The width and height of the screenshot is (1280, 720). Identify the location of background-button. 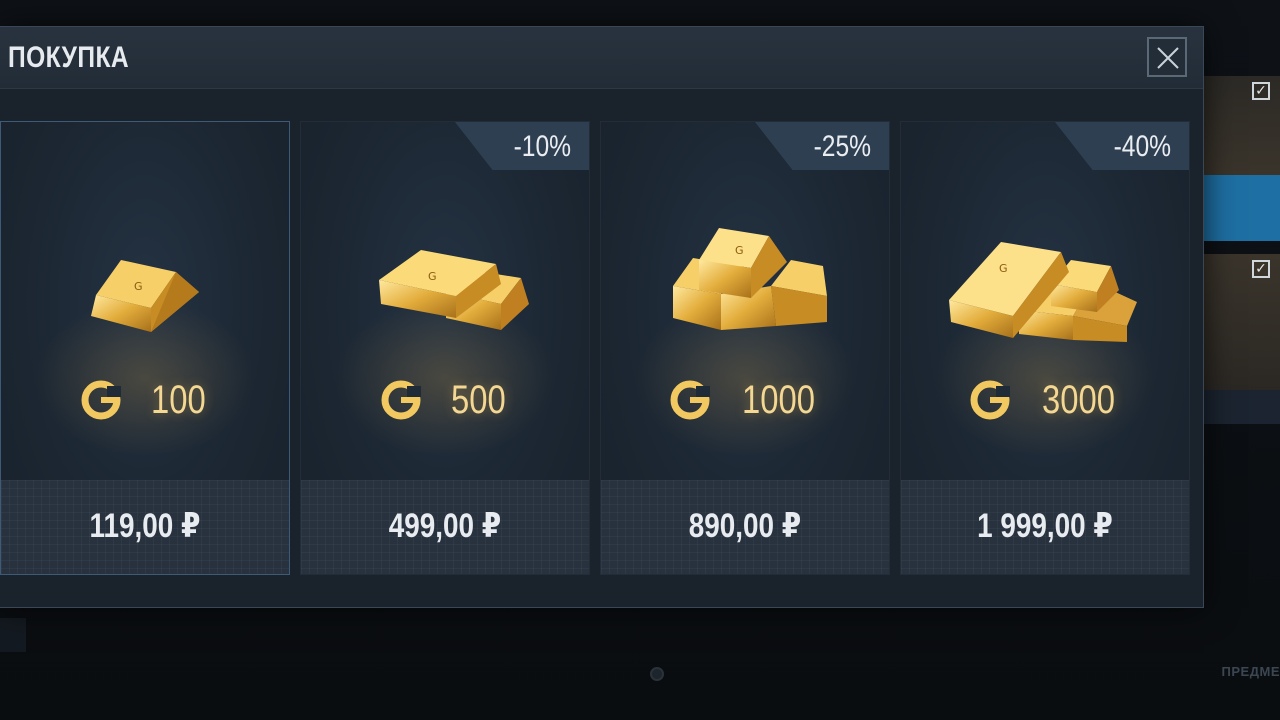
(13, 635).